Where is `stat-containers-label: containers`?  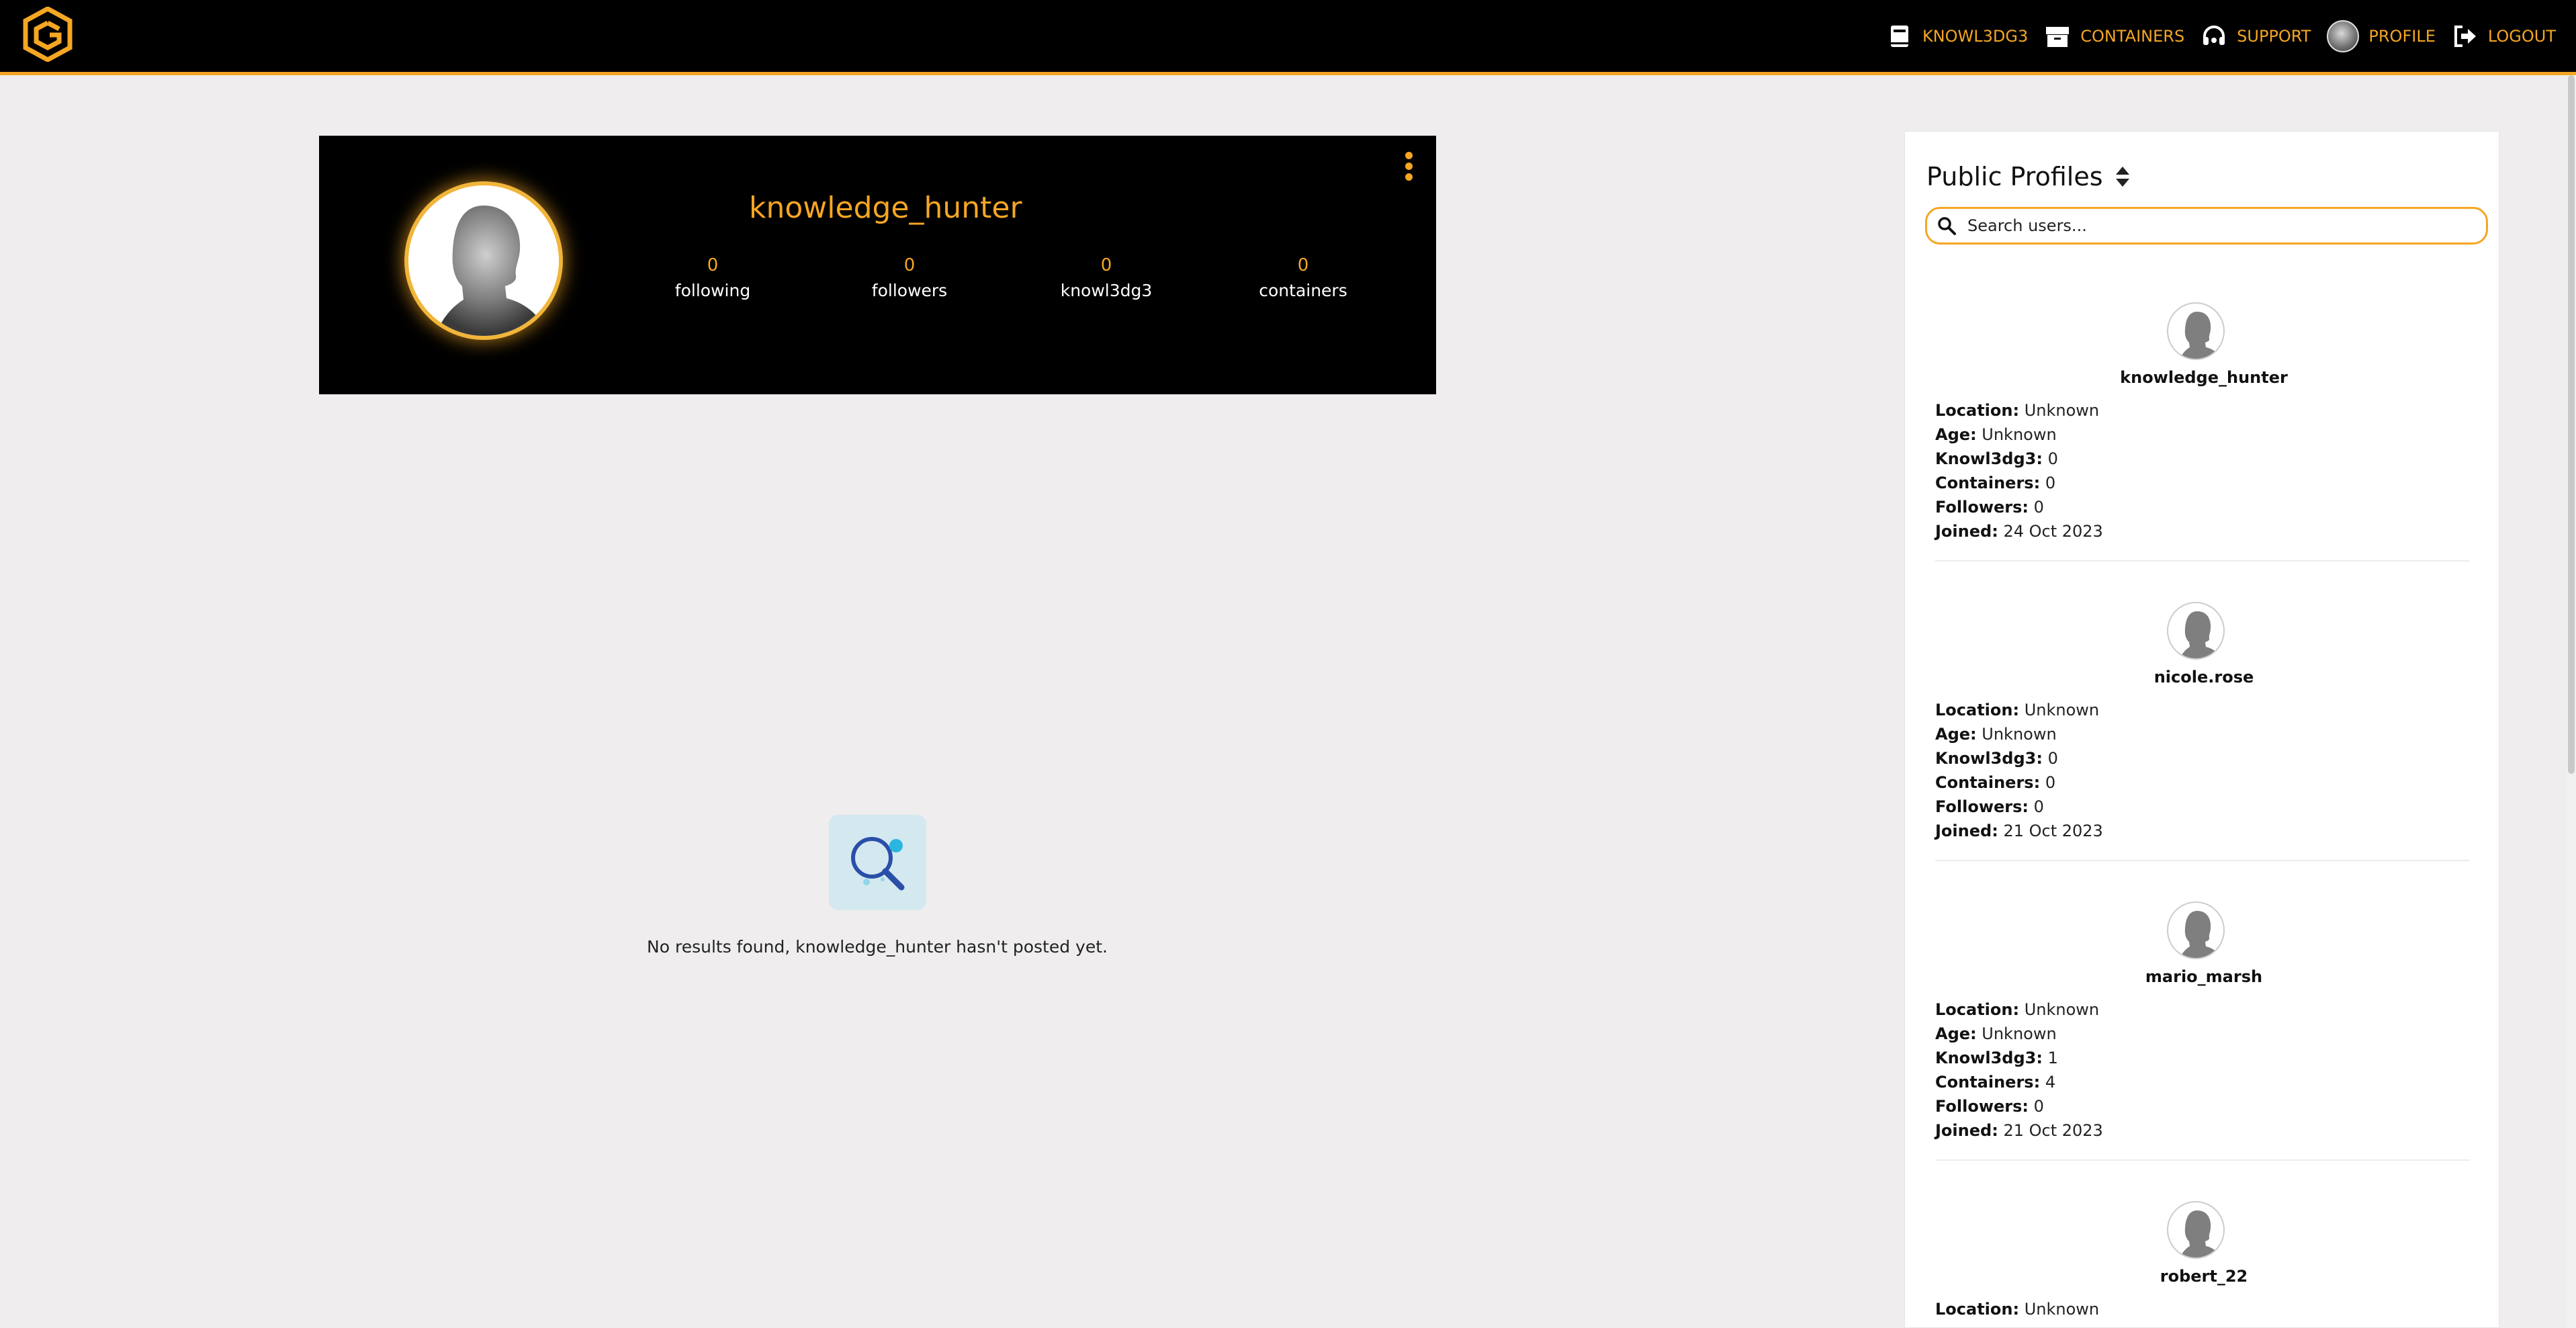 stat-containers-label: containers is located at coordinates (1303, 290).